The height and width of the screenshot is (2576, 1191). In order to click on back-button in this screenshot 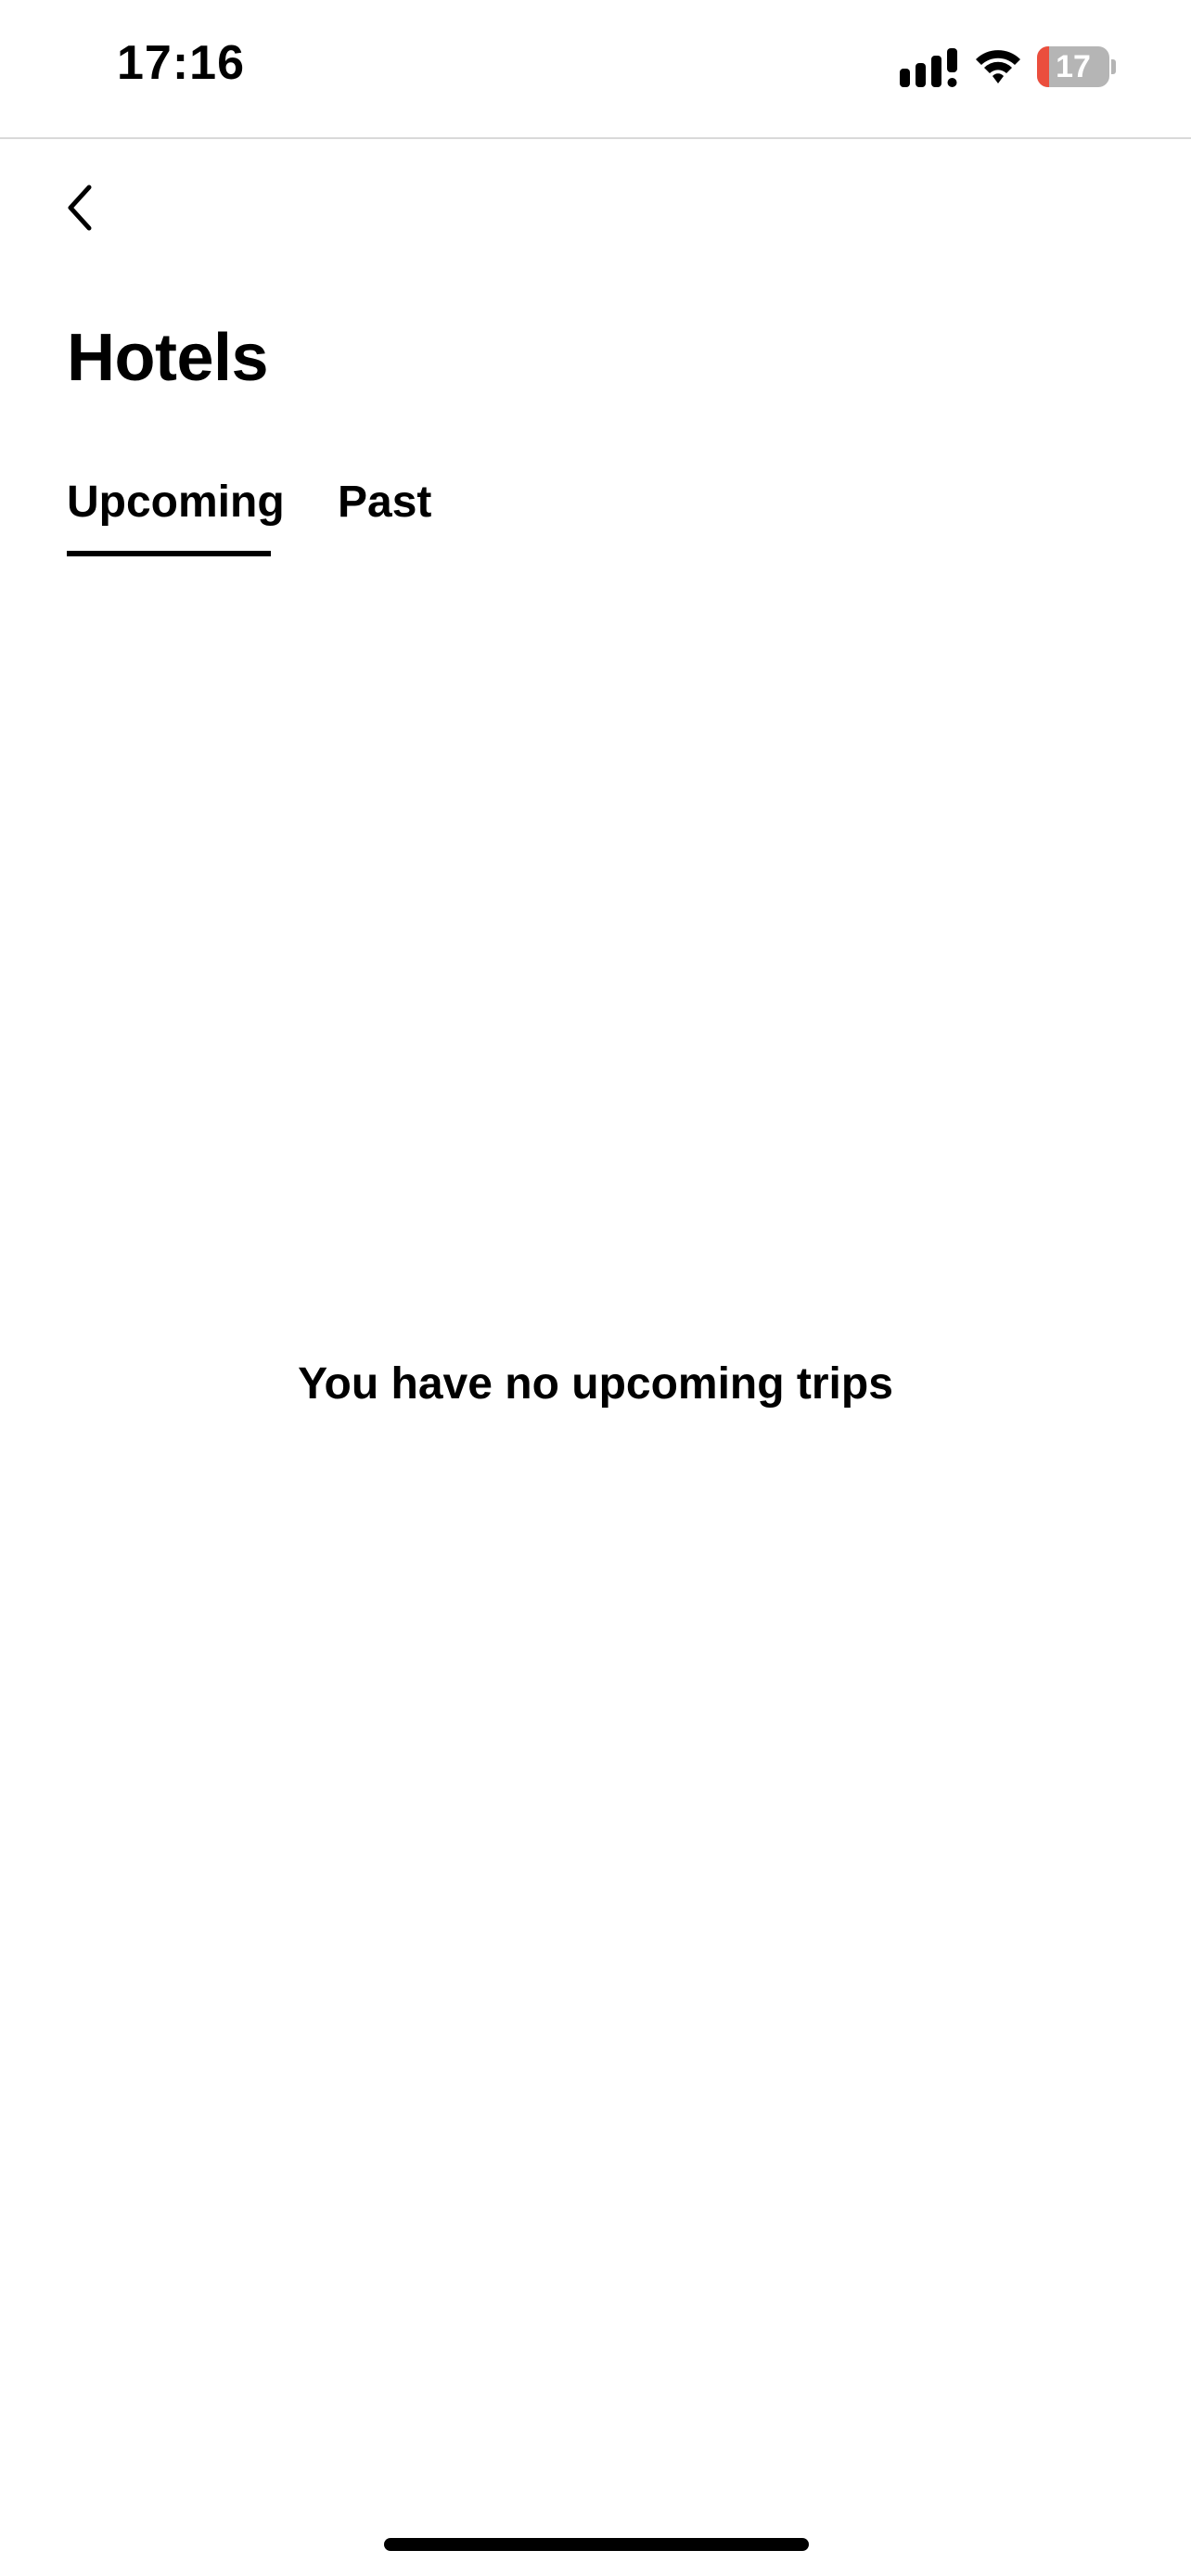, I will do `click(80, 208)`.